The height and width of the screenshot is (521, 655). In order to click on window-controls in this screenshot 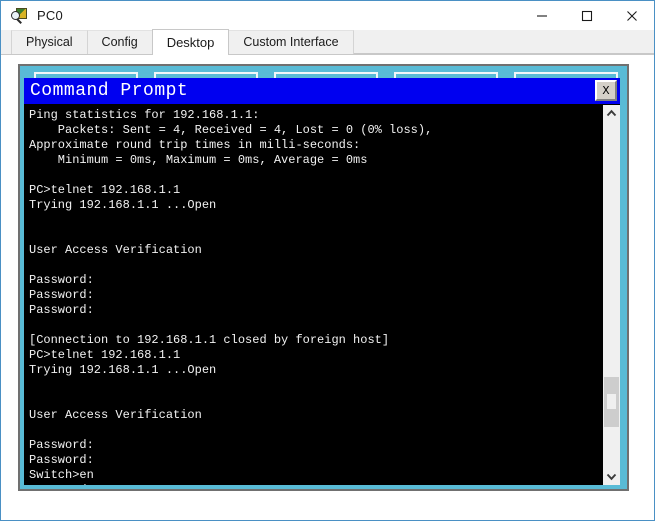, I will do `click(586, 15)`.